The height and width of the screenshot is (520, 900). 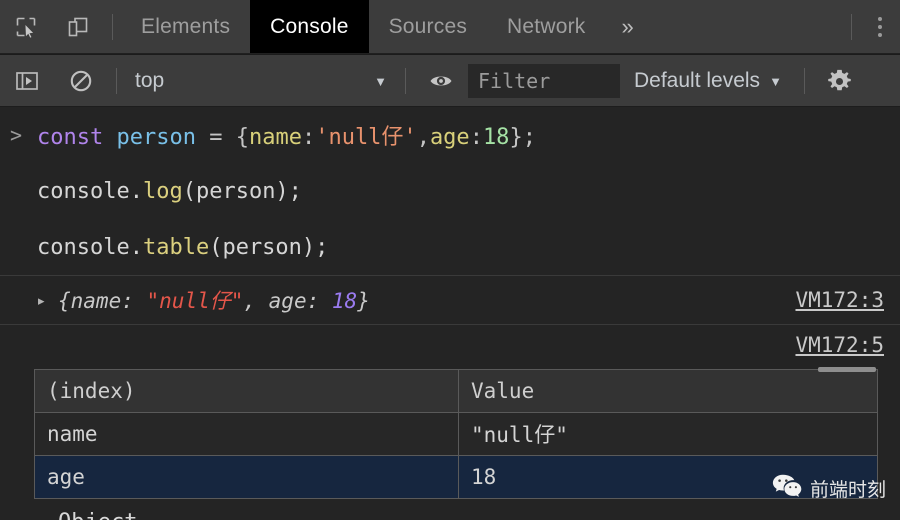 I want to click on more-tabs-button: », so click(x=627, y=27).